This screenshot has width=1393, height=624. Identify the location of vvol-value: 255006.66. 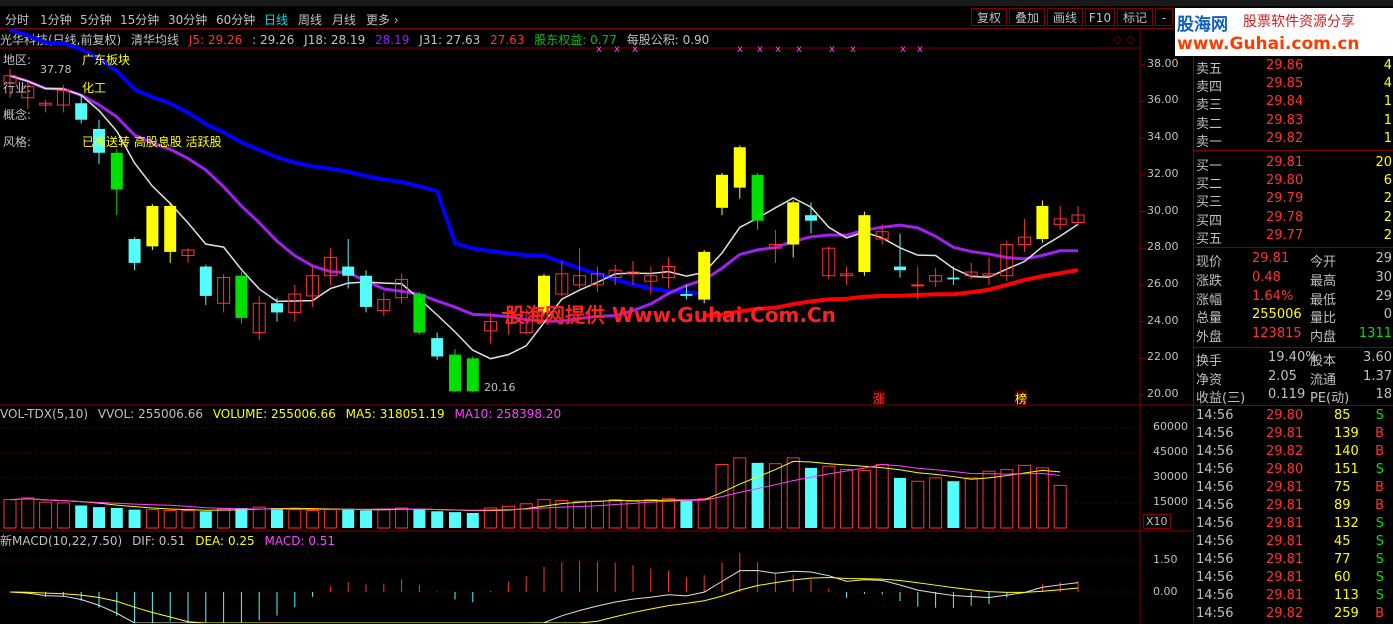
(170, 414).